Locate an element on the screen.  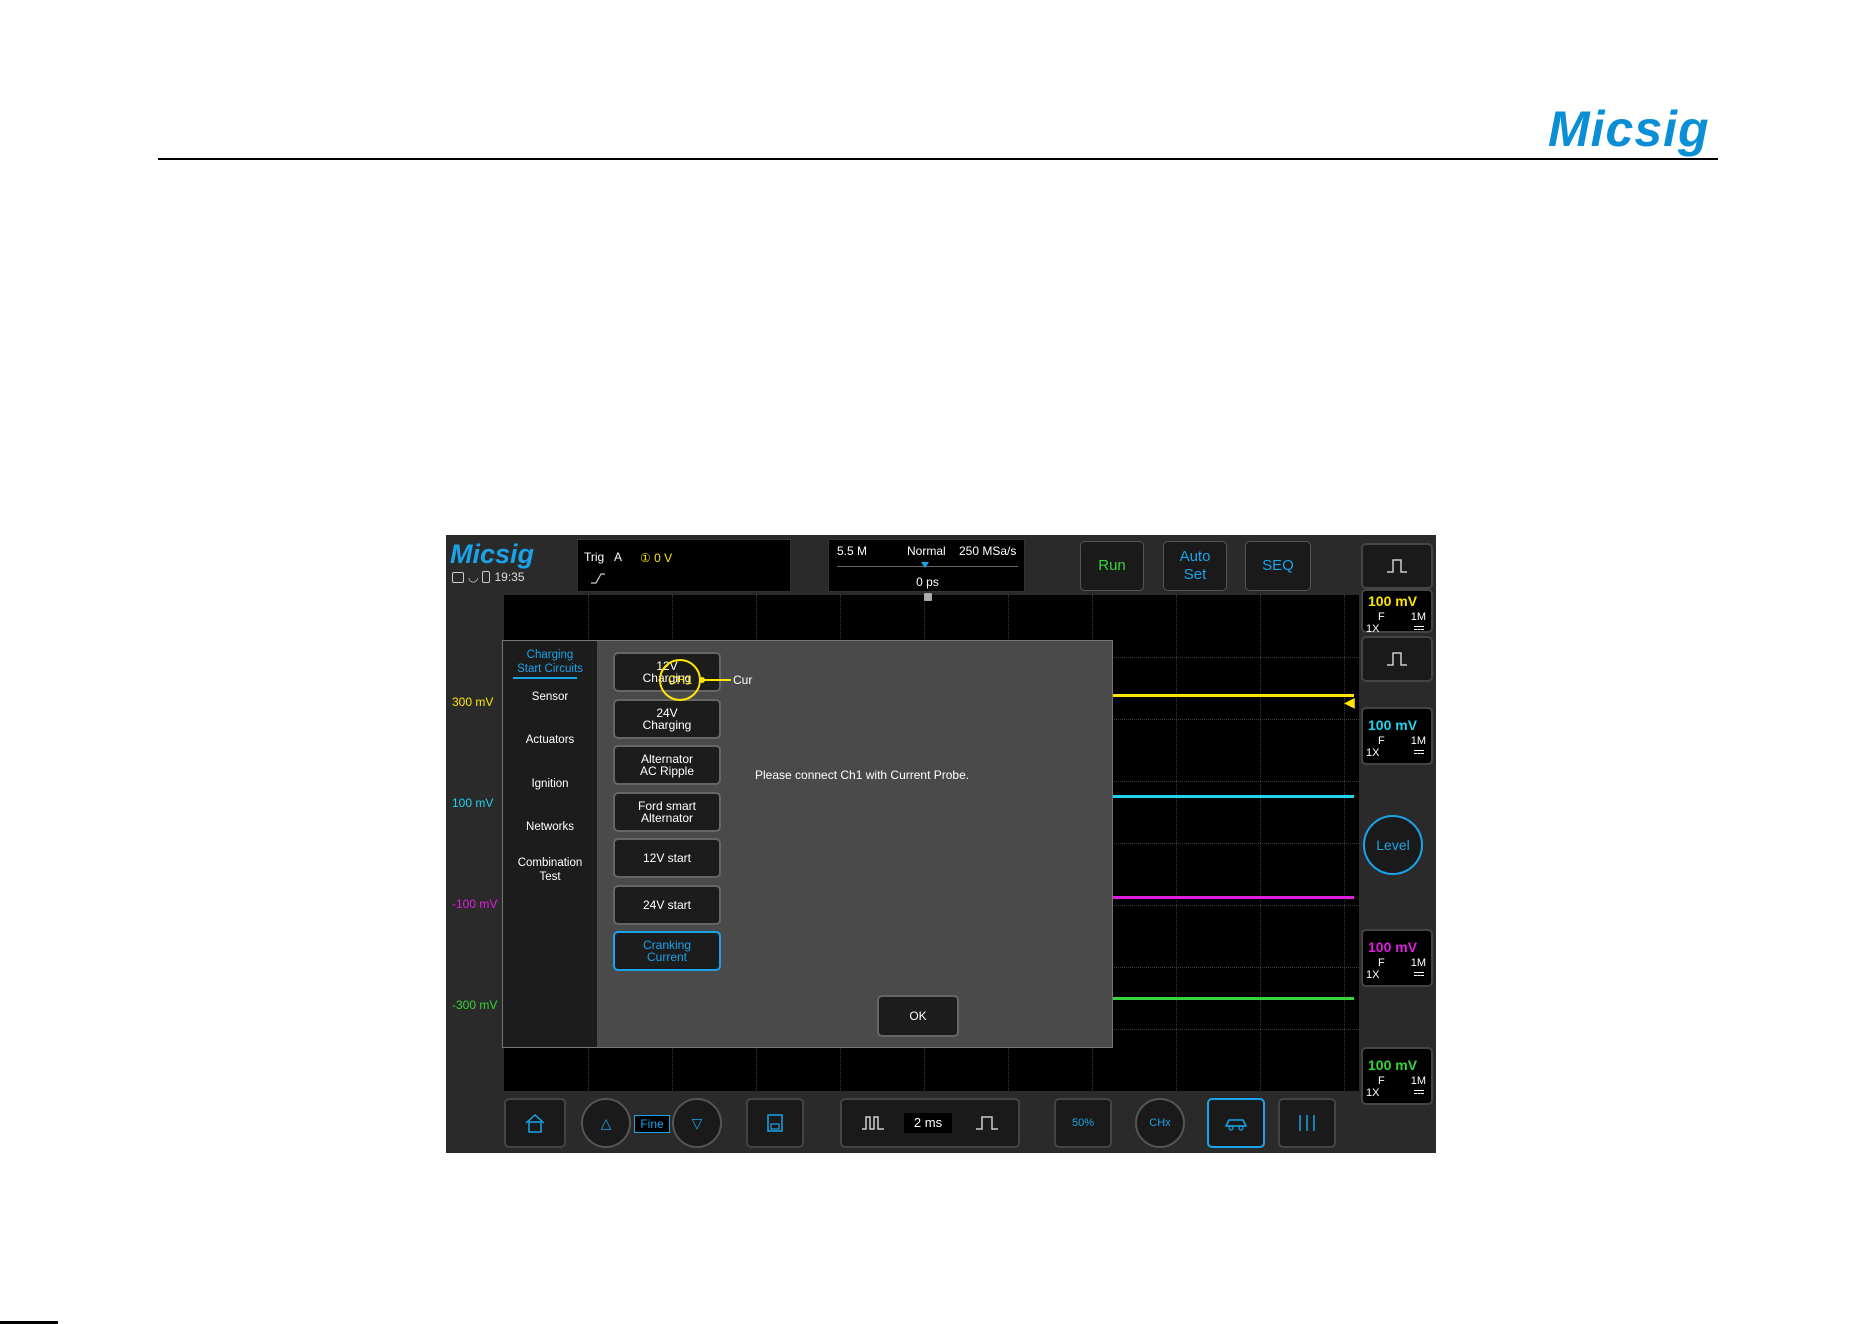
category-label: Networks is located at coordinates (550, 827).